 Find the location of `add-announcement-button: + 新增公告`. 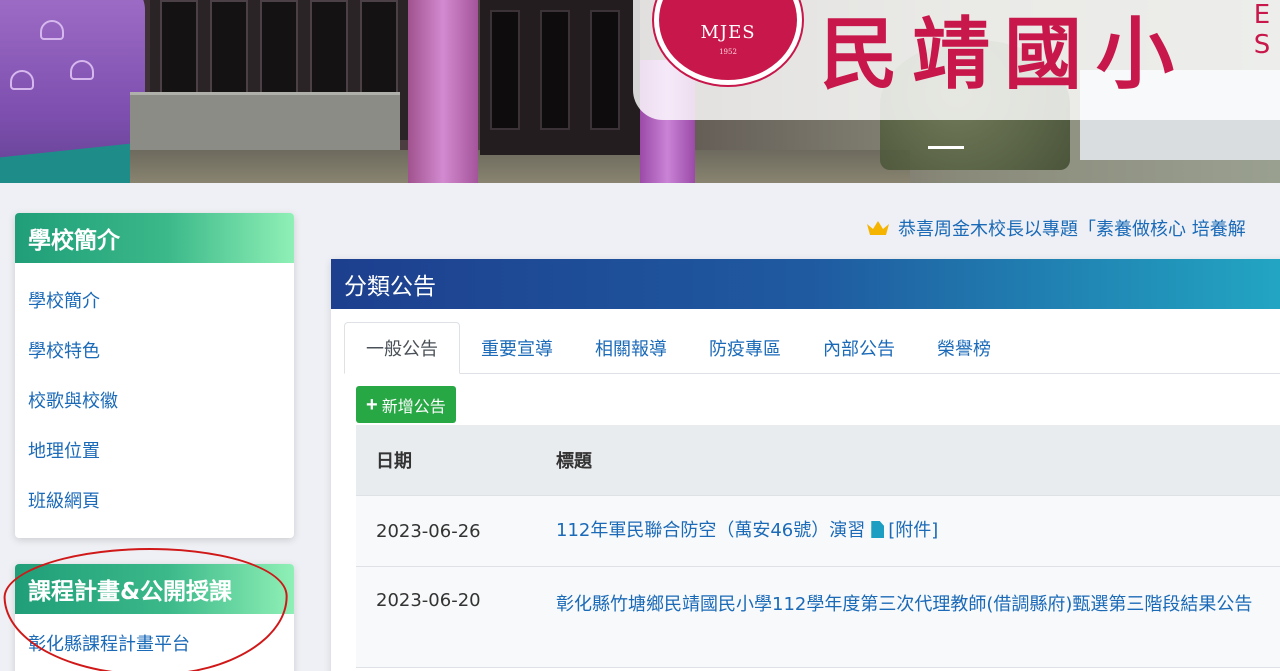

add-announcement-button: + 新增公告 is located at coordinates (406, 404).